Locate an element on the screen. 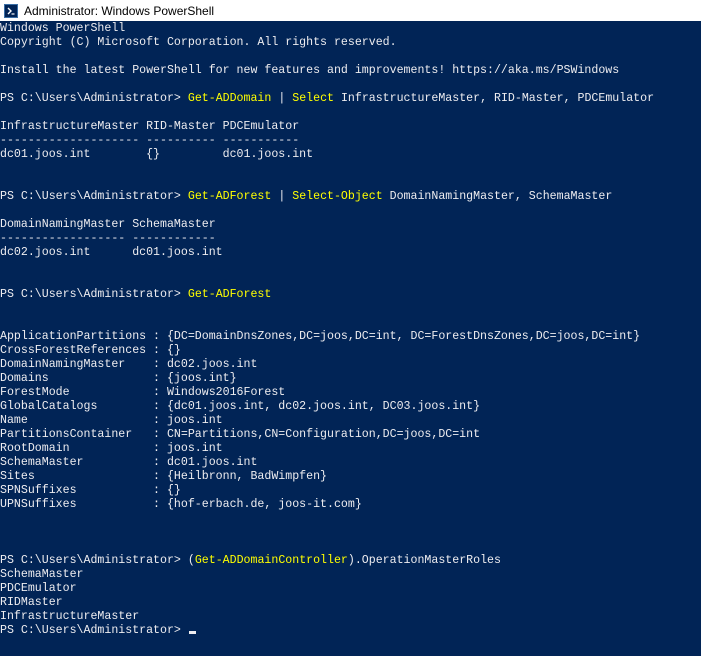 The width and height of the screenshot is (701, 656). title-bar: Administrator: Windows PowerShell is located at coordinates (350, 10).